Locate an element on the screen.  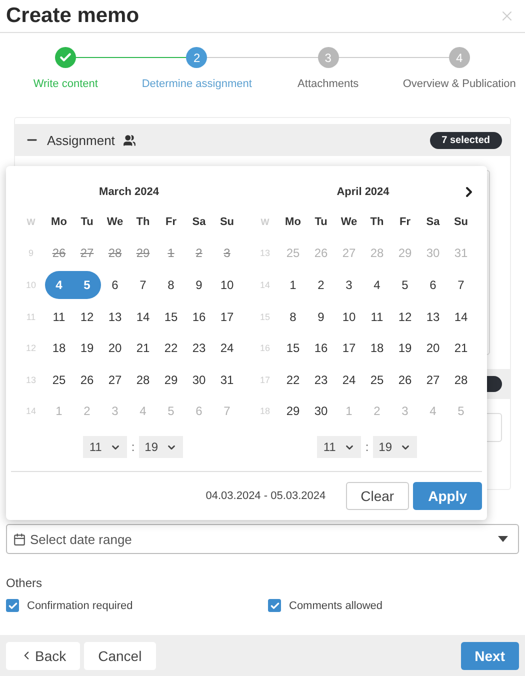
calendar-day: 2 is located at coordinates (321, 284).